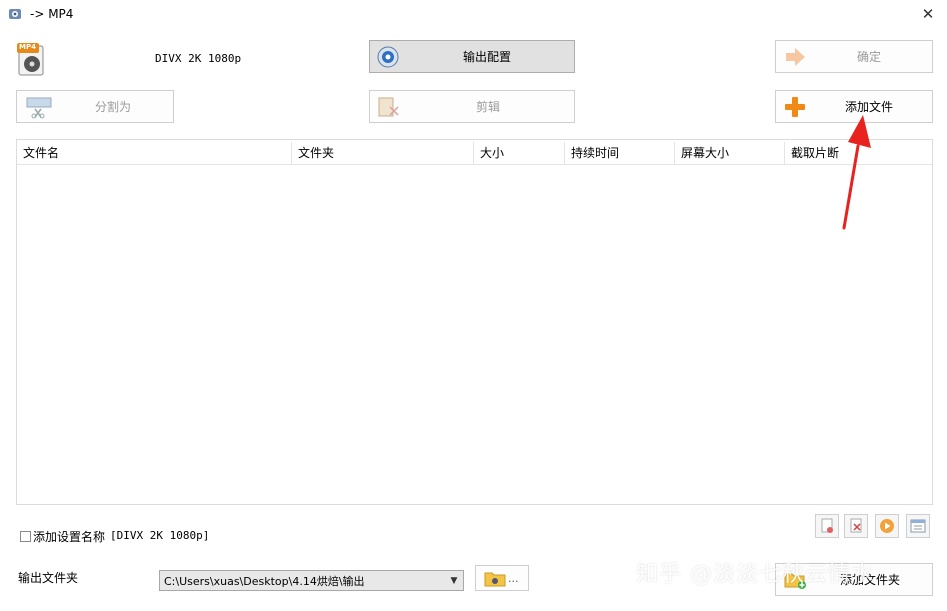 The width and height of the screenshot is (947, 611). I want to click on column-header-folder: 文件夹, so click(383, 153).